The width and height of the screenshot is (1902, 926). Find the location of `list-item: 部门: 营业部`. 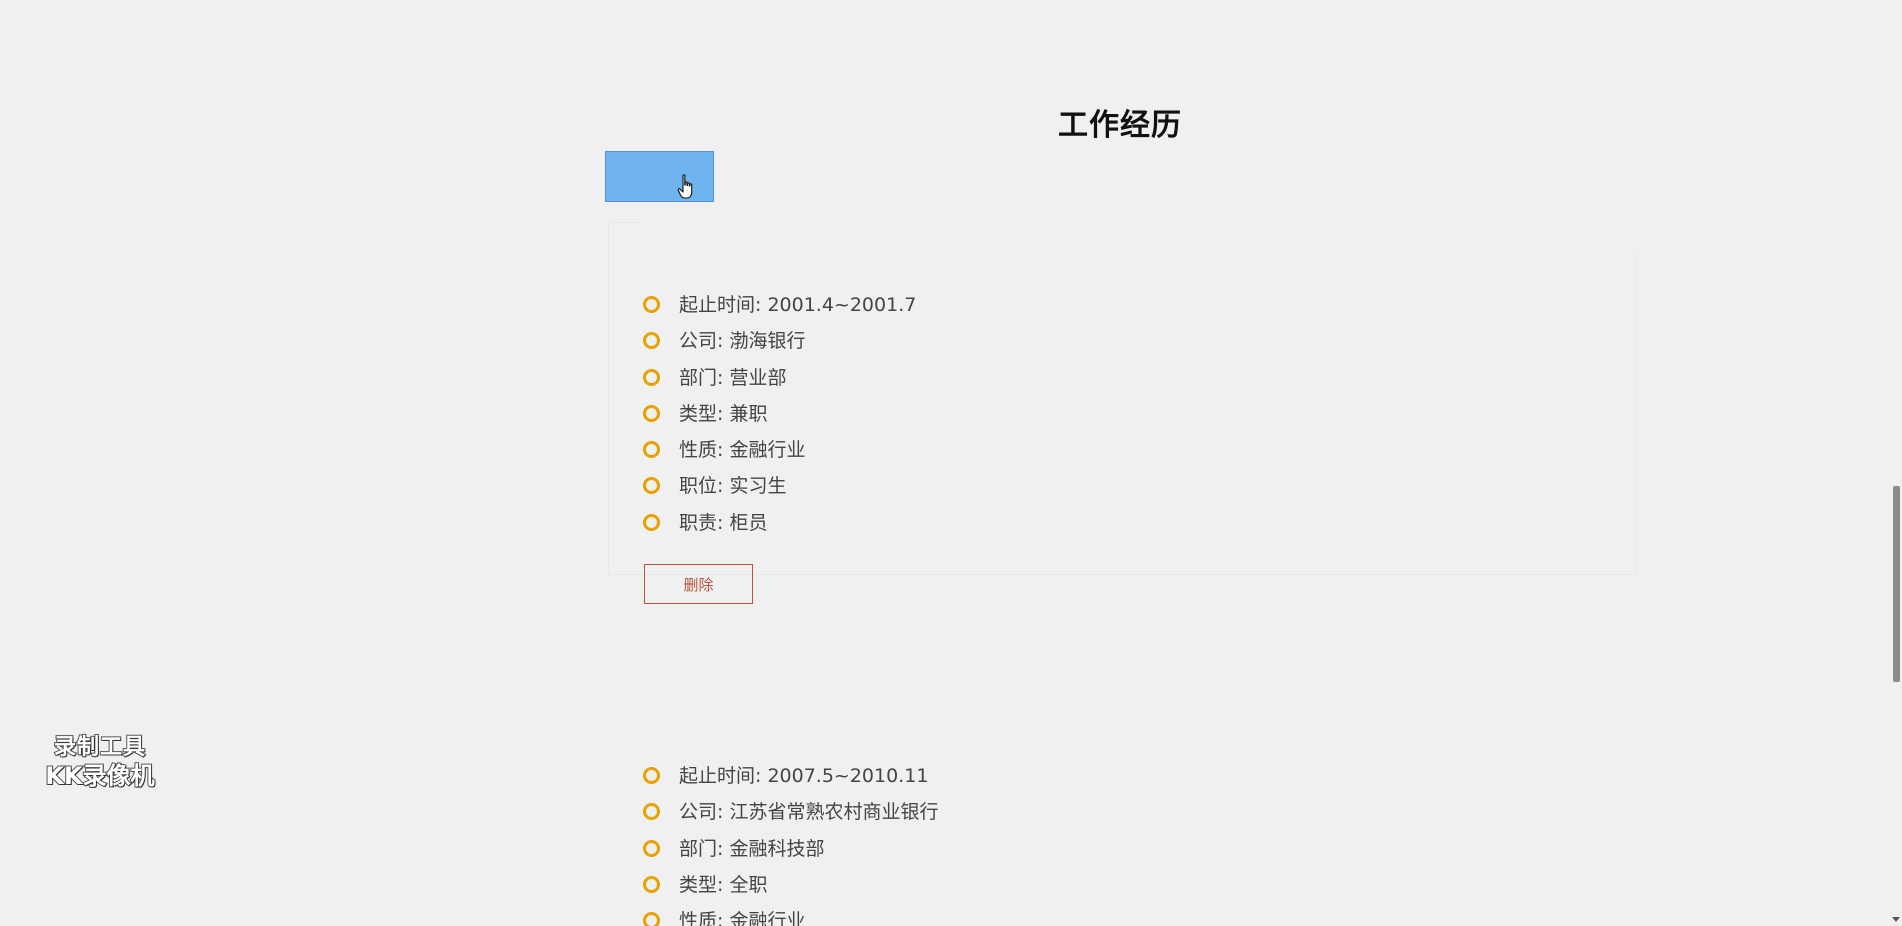

list-item: 部门: 营业部 is located at coordinates (779, 384).